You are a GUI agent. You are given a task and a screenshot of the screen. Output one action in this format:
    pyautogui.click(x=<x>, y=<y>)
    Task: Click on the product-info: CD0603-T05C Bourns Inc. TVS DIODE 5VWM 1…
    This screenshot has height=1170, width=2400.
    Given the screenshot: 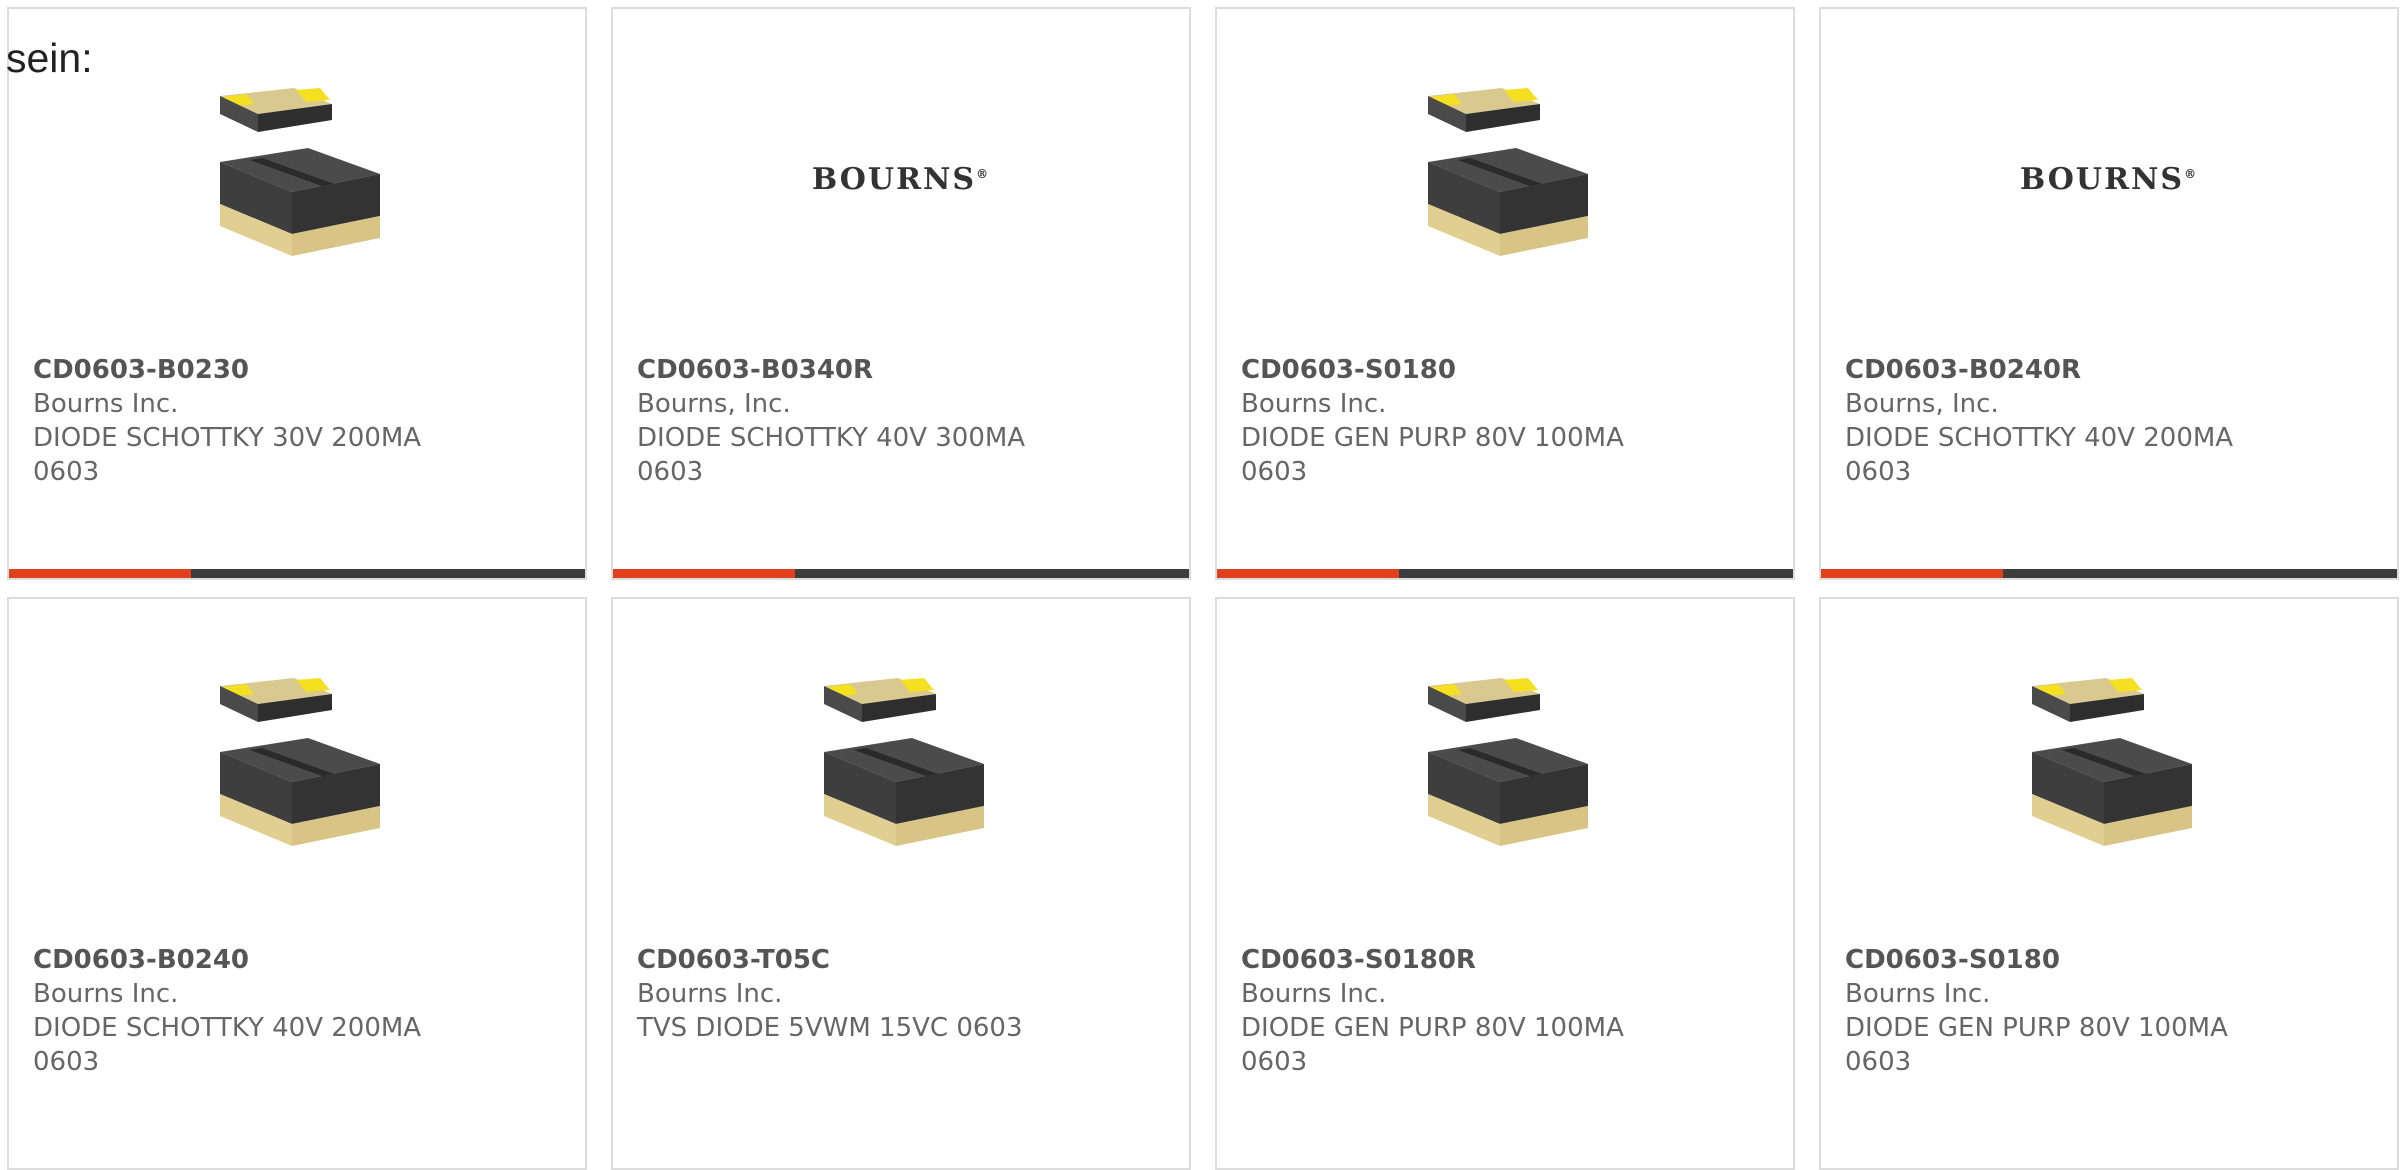 What is the action you would take?
    pyautogui.click(x=847, y=994)
    